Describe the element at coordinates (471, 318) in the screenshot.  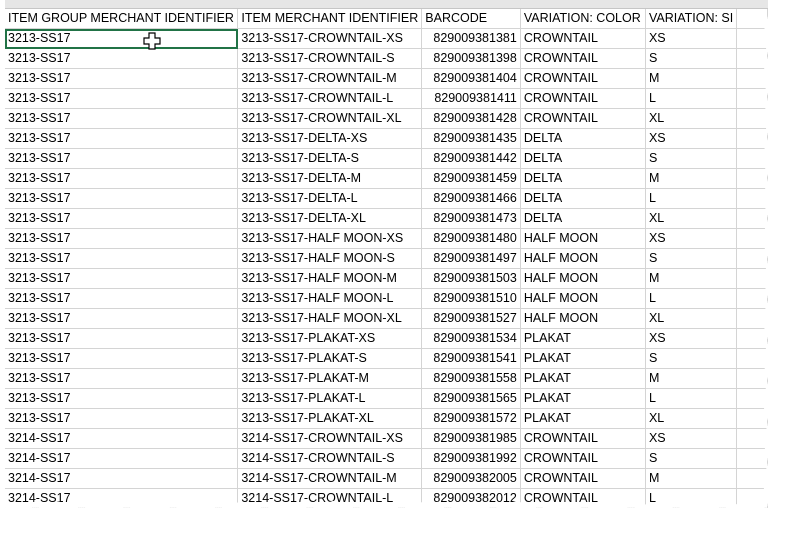
I see `cell-barcode: 829009381527` at that location.